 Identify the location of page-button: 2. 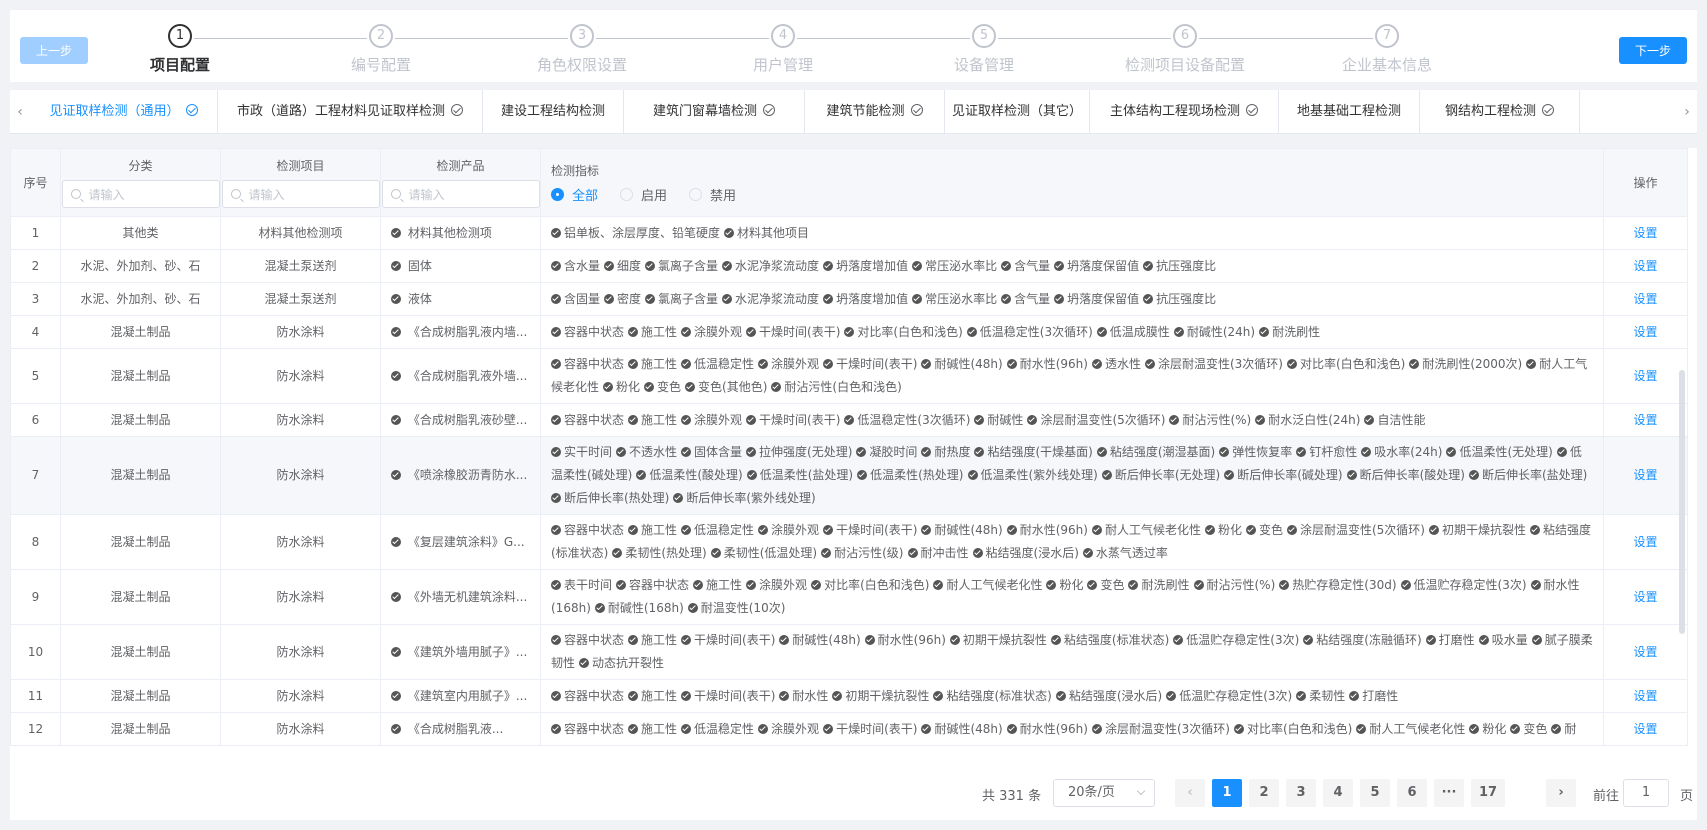
(1264, 793).